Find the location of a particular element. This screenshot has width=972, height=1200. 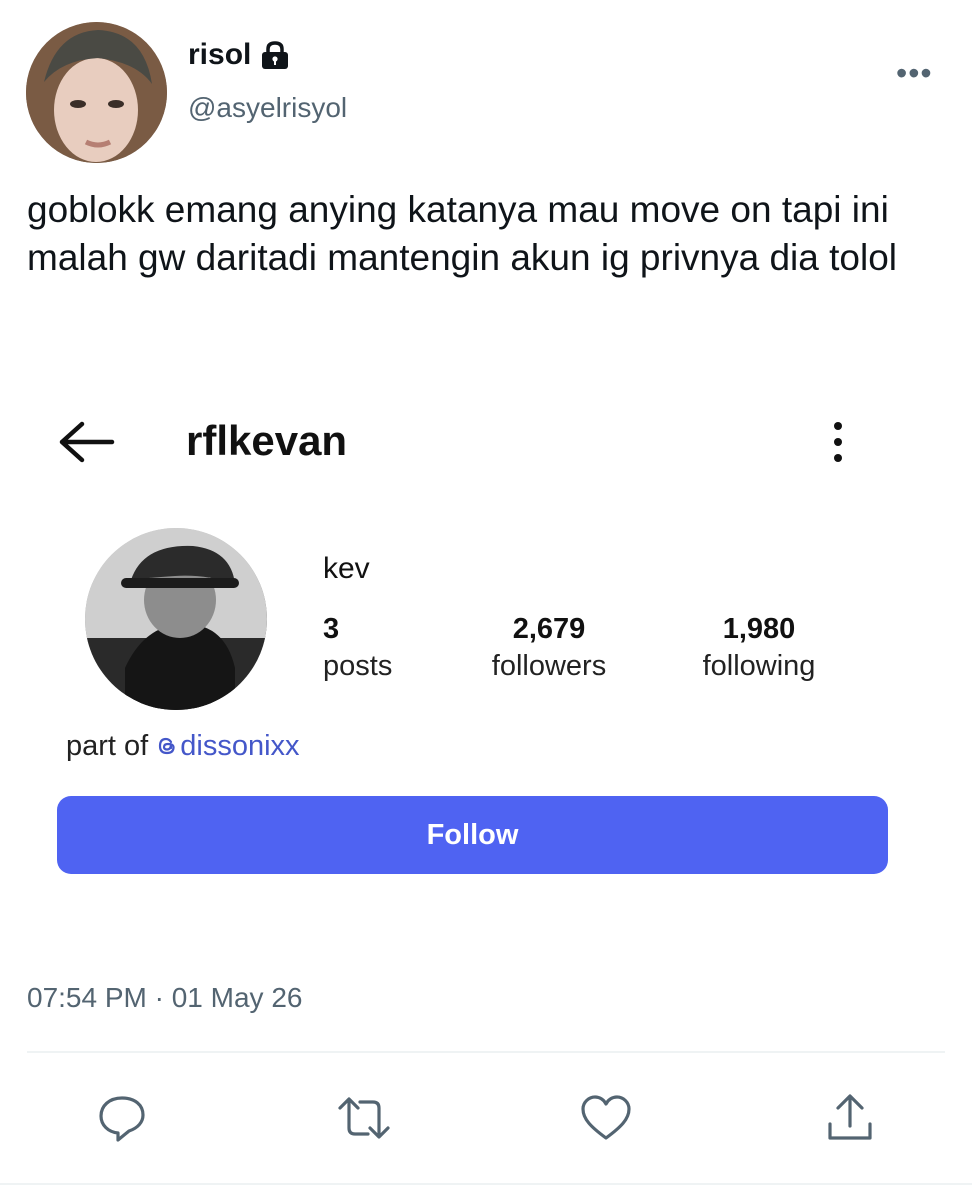

more-vertical-icon is located at coordinates (838, 442).